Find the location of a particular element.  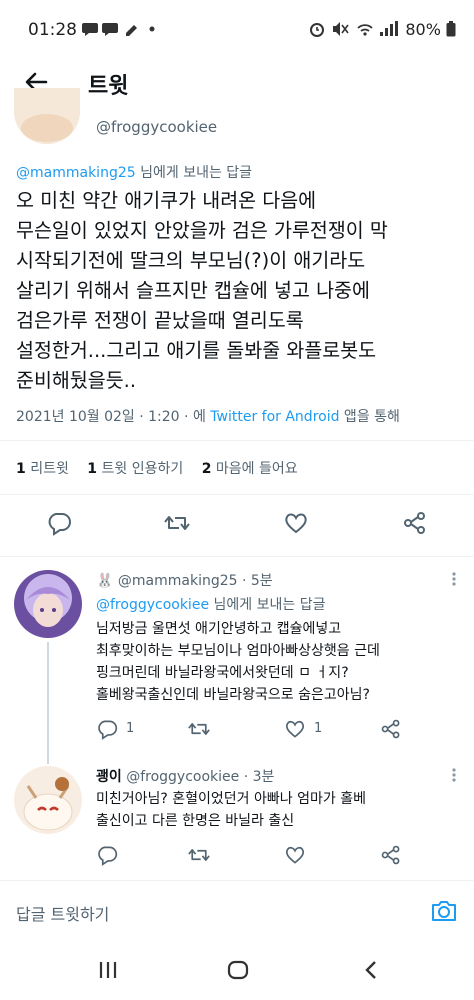

like-count: 1 is located at coordinates (318, 728).